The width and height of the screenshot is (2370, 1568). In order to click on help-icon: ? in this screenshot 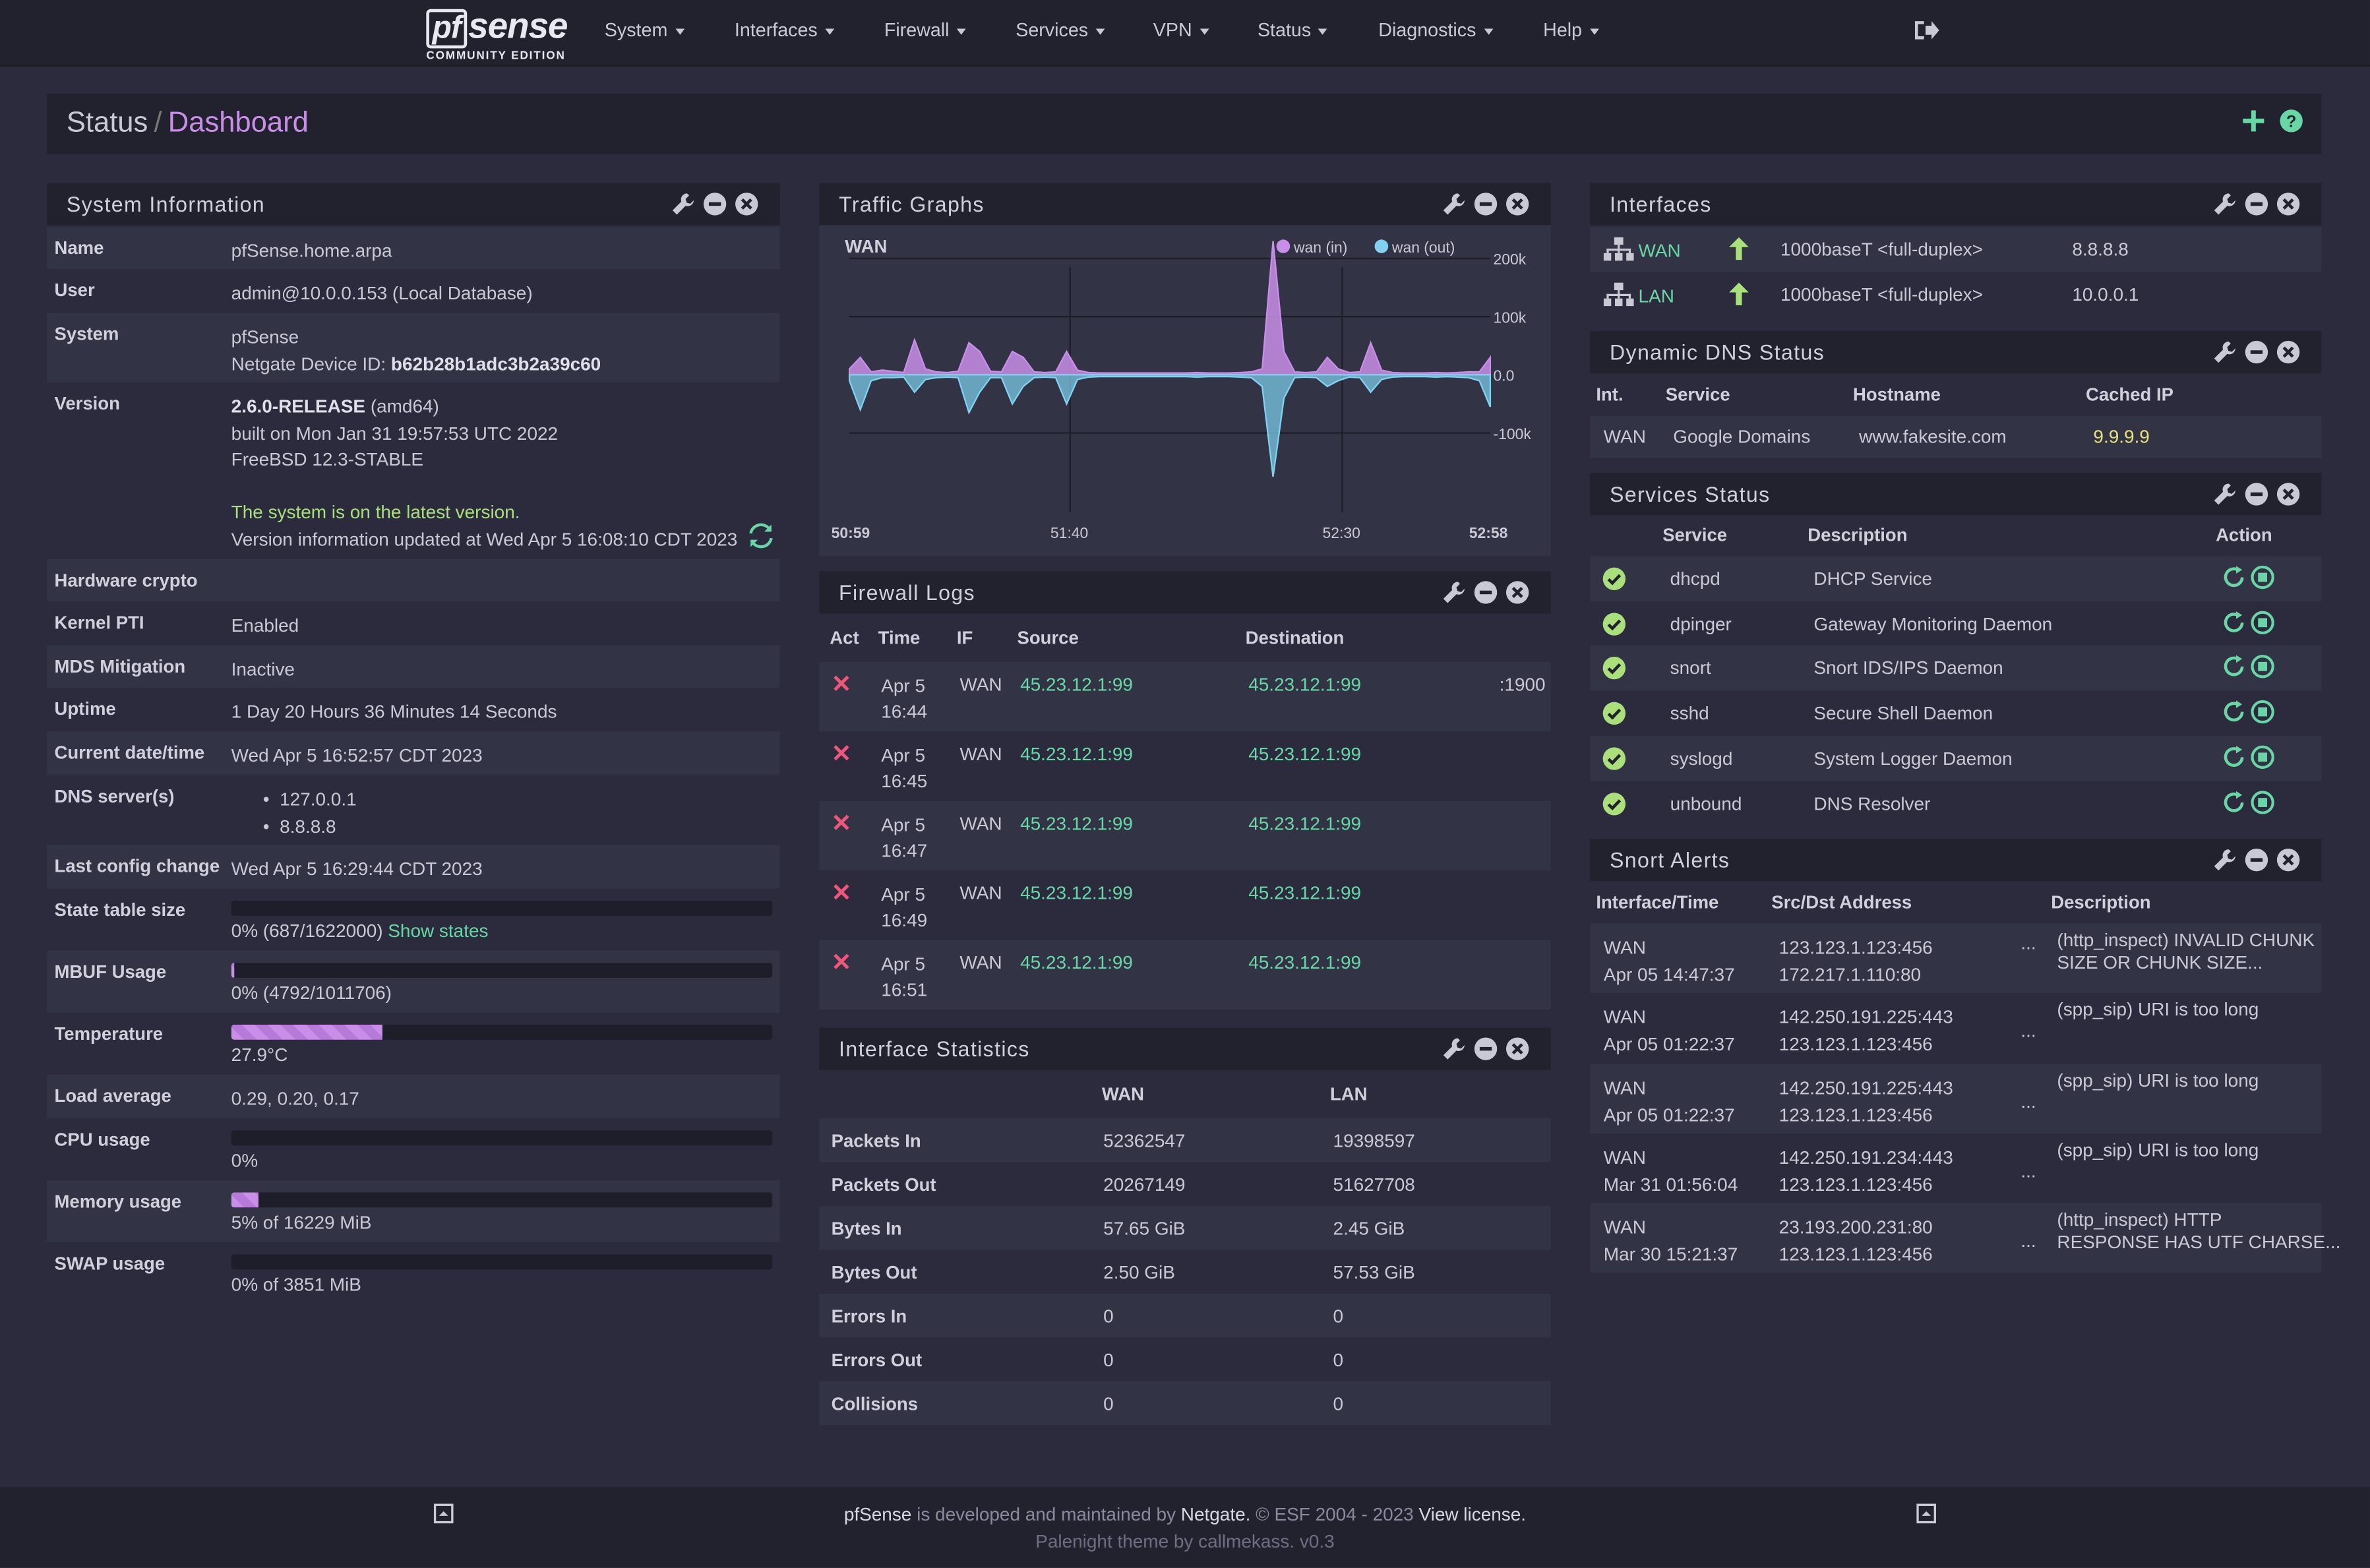, I will do `click(2291, 121)`.